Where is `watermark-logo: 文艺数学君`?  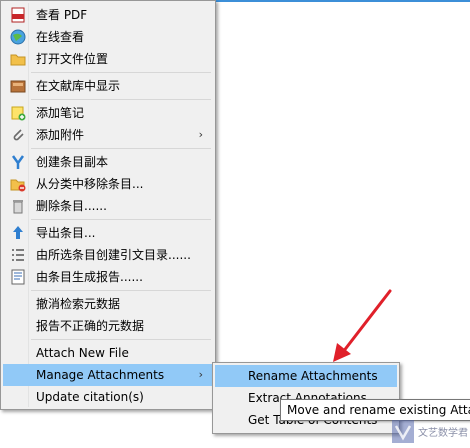
watermark-logo: 文艺数学君 is located at coordinates (431, 431).